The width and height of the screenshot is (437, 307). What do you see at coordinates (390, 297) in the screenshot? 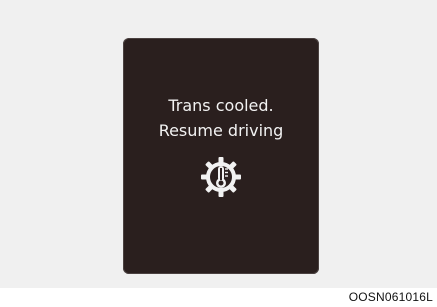
I see `image-reference-code: OOSN061016L` at bounding box center [390, 297].